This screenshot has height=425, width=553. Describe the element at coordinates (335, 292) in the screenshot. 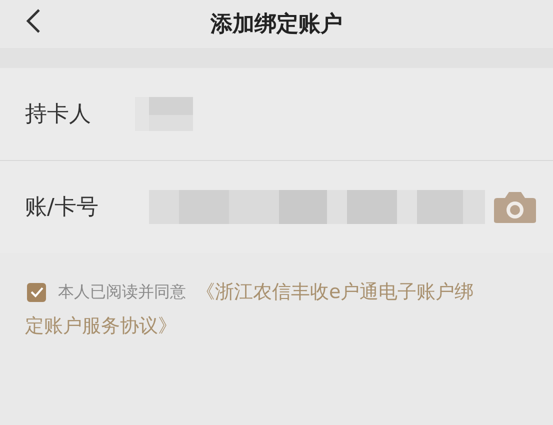

I see `agreement-link: 《浙江农信丰收e户通电子账户绑` at that location.